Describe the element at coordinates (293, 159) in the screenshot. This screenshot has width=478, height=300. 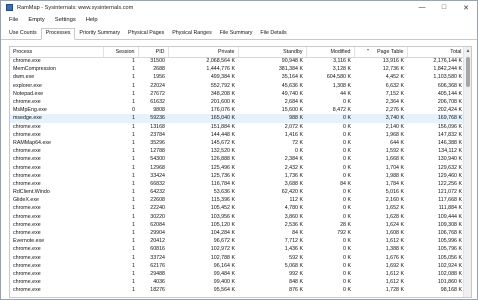
I see `table-cell: 2,384 K` at that location.